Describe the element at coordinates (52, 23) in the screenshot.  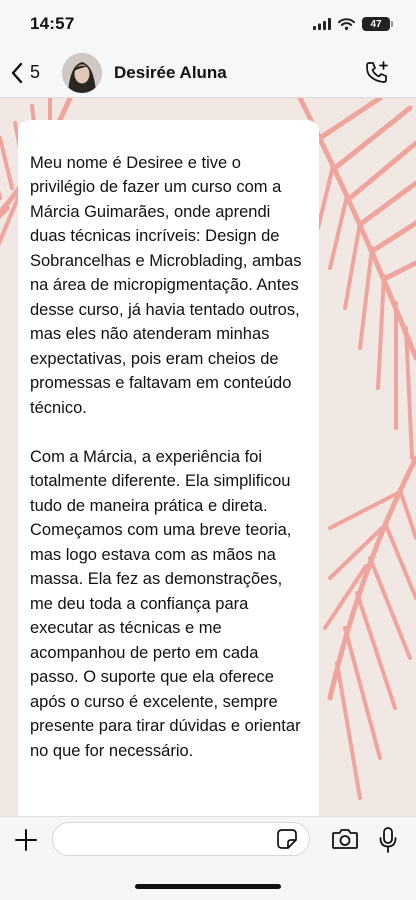
I see `status-time: 14:57` at that location.